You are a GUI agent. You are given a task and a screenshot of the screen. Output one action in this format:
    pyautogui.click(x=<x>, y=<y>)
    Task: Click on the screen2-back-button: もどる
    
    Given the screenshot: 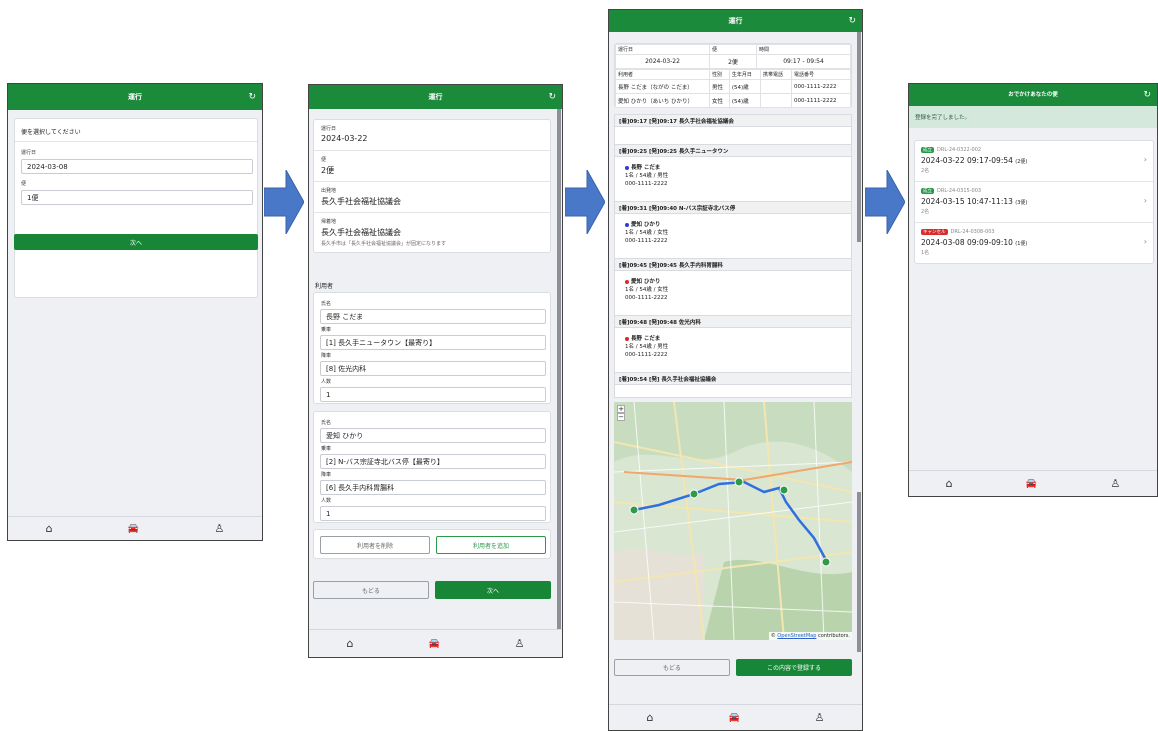 What is the action you would take?
    pyautogui.click(x=371, y=590)
    